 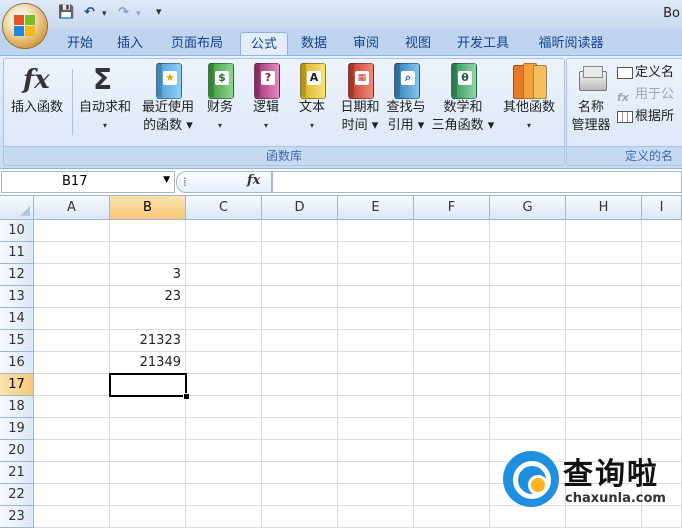 I want to click on tab-foxit-reader: 福昕阅读器, so click(x=571, y=44).